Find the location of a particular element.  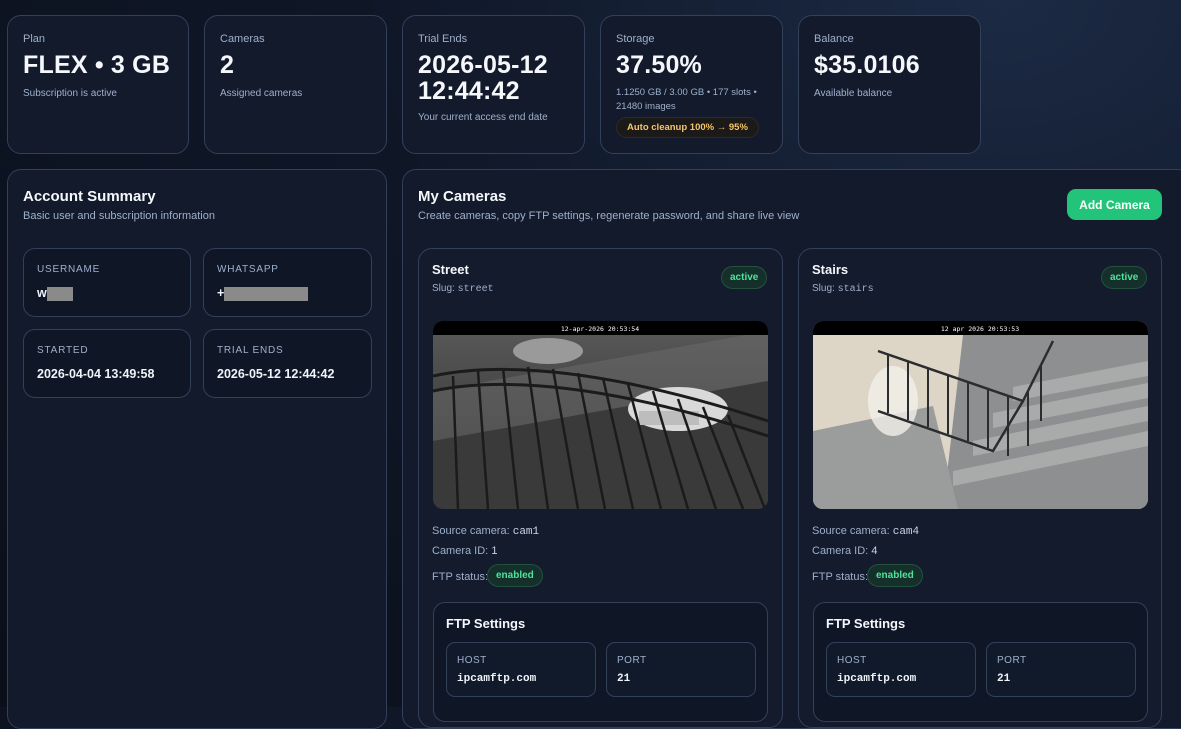

street-scene-image: 12-apr-2026 20:53:54 is located at coordinates (600, 415).